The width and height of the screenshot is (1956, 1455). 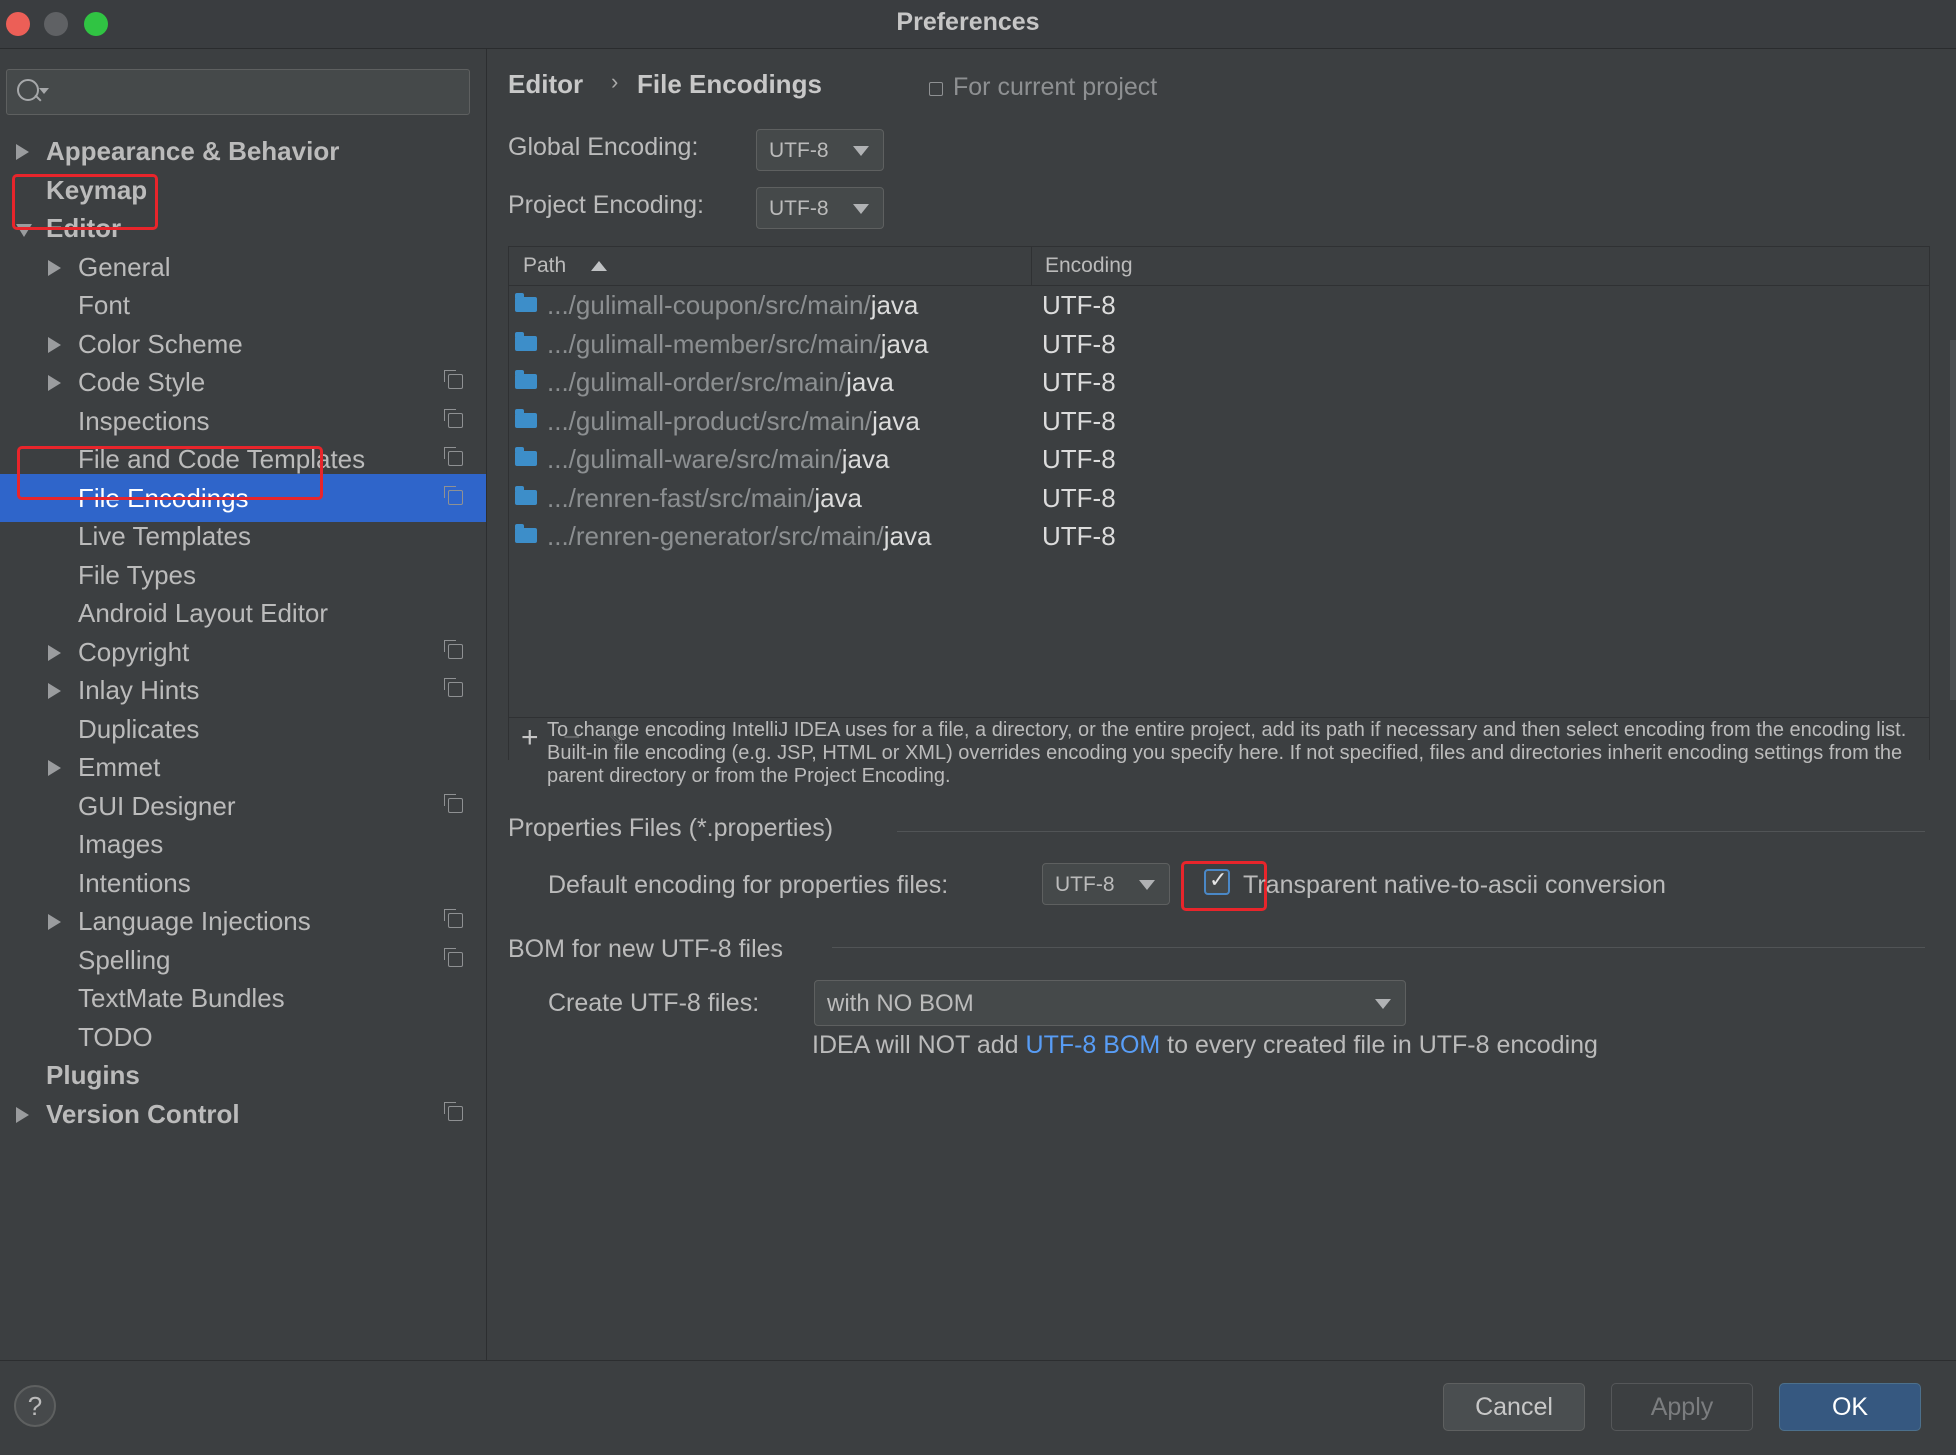 I want to click on title-bar: Preferences, so click(x=978, y=24).